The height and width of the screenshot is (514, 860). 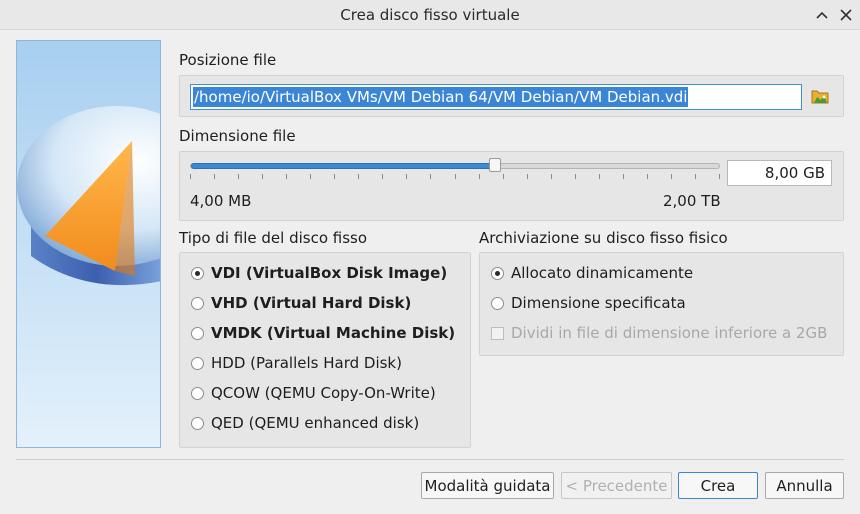 I want to click on size-min-label: 4,00 MB, so click(x=221, y=201).